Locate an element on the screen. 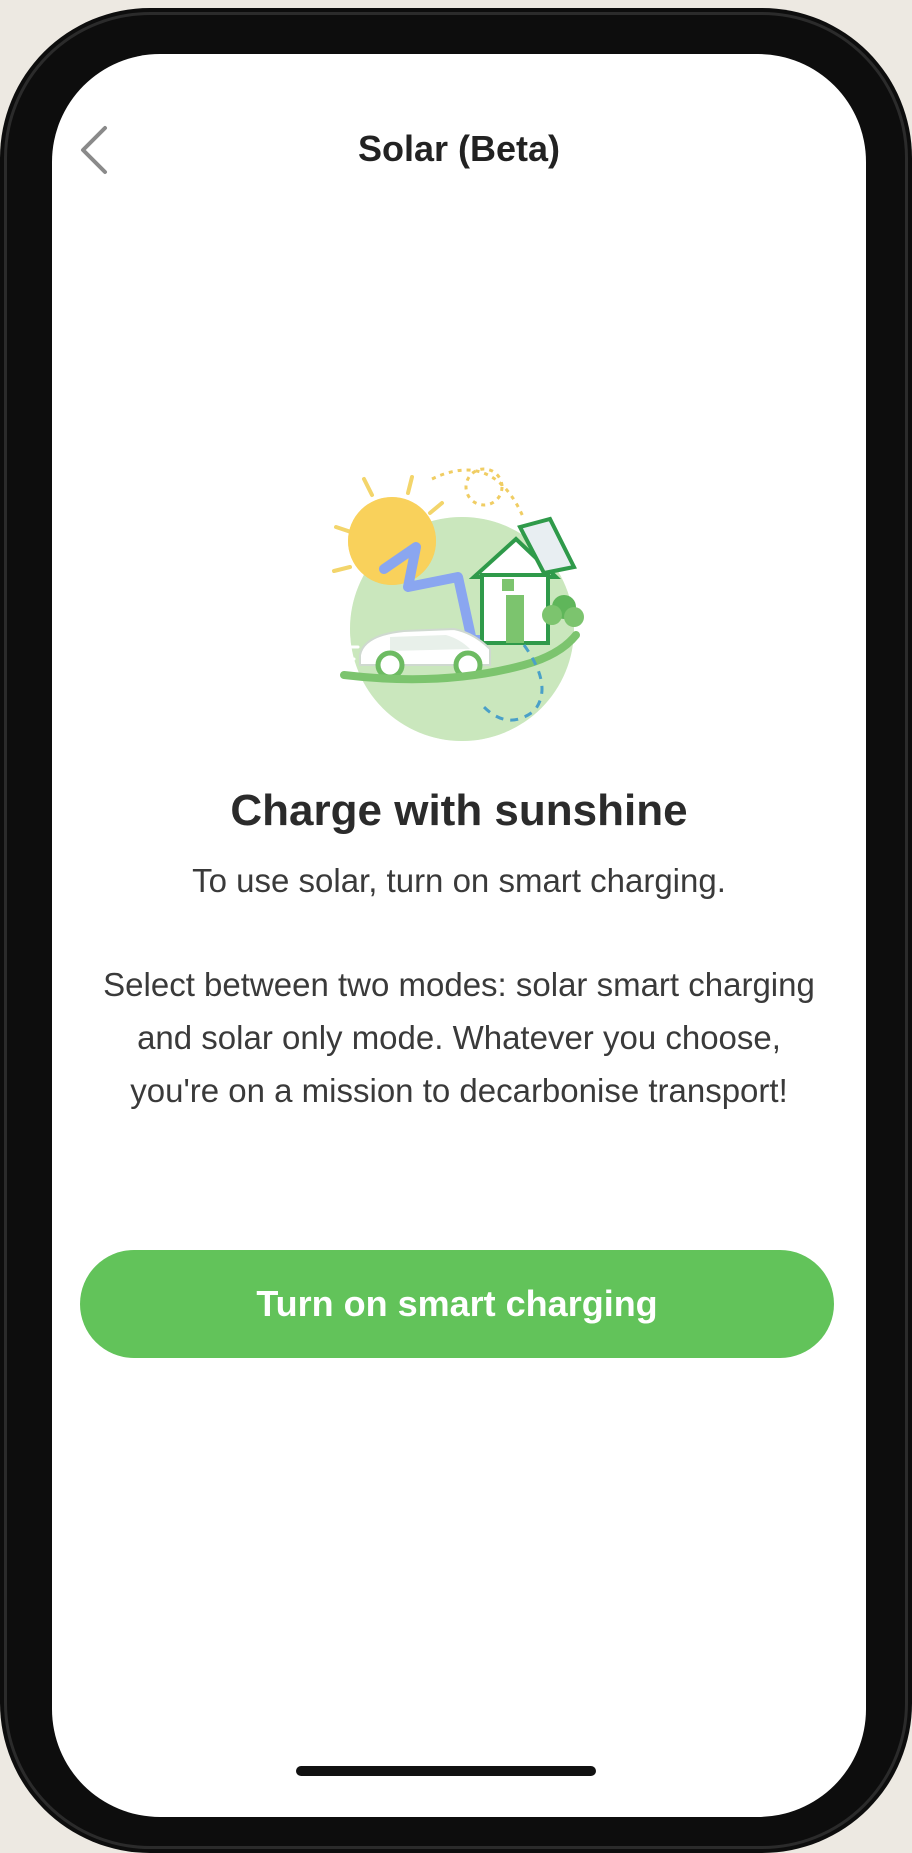  home-indicator is located at coordinates (446, 1771).